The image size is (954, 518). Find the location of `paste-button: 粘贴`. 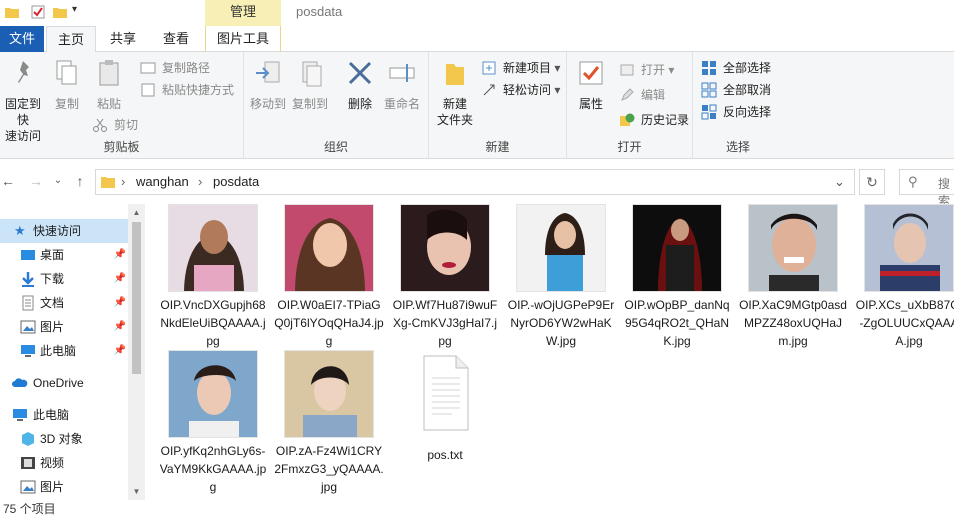

paste-button: 粘贴 is located at coordinates (109, 85).